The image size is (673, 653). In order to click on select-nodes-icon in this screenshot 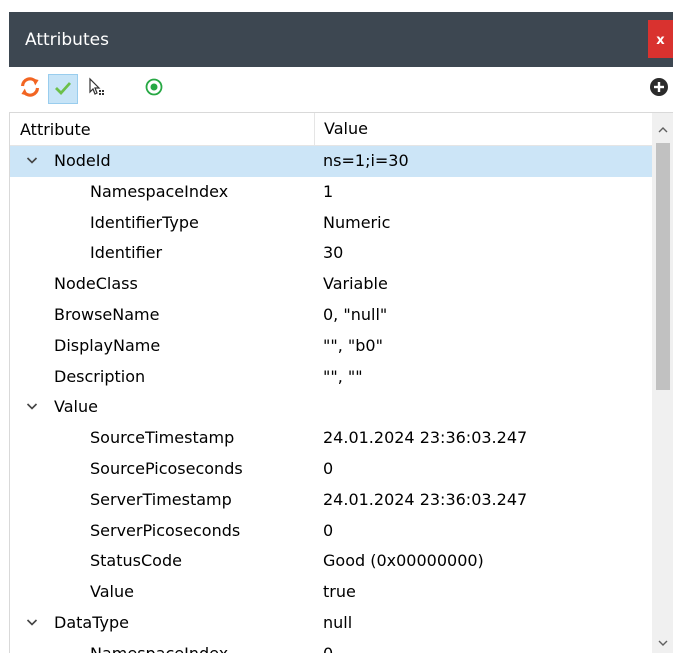, I will do `click(96, 89)`.